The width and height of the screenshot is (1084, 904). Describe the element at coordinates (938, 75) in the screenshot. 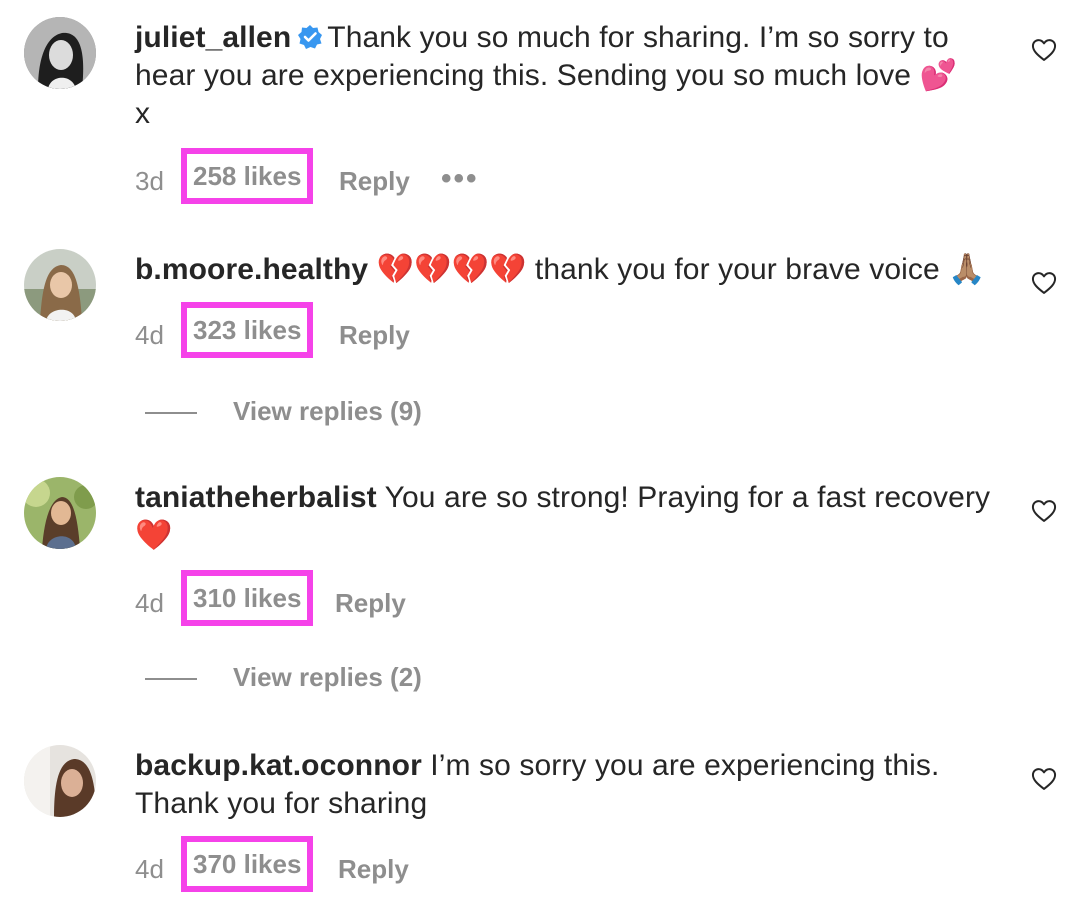

I see `two-hearts-emoji: 💕` at that location.